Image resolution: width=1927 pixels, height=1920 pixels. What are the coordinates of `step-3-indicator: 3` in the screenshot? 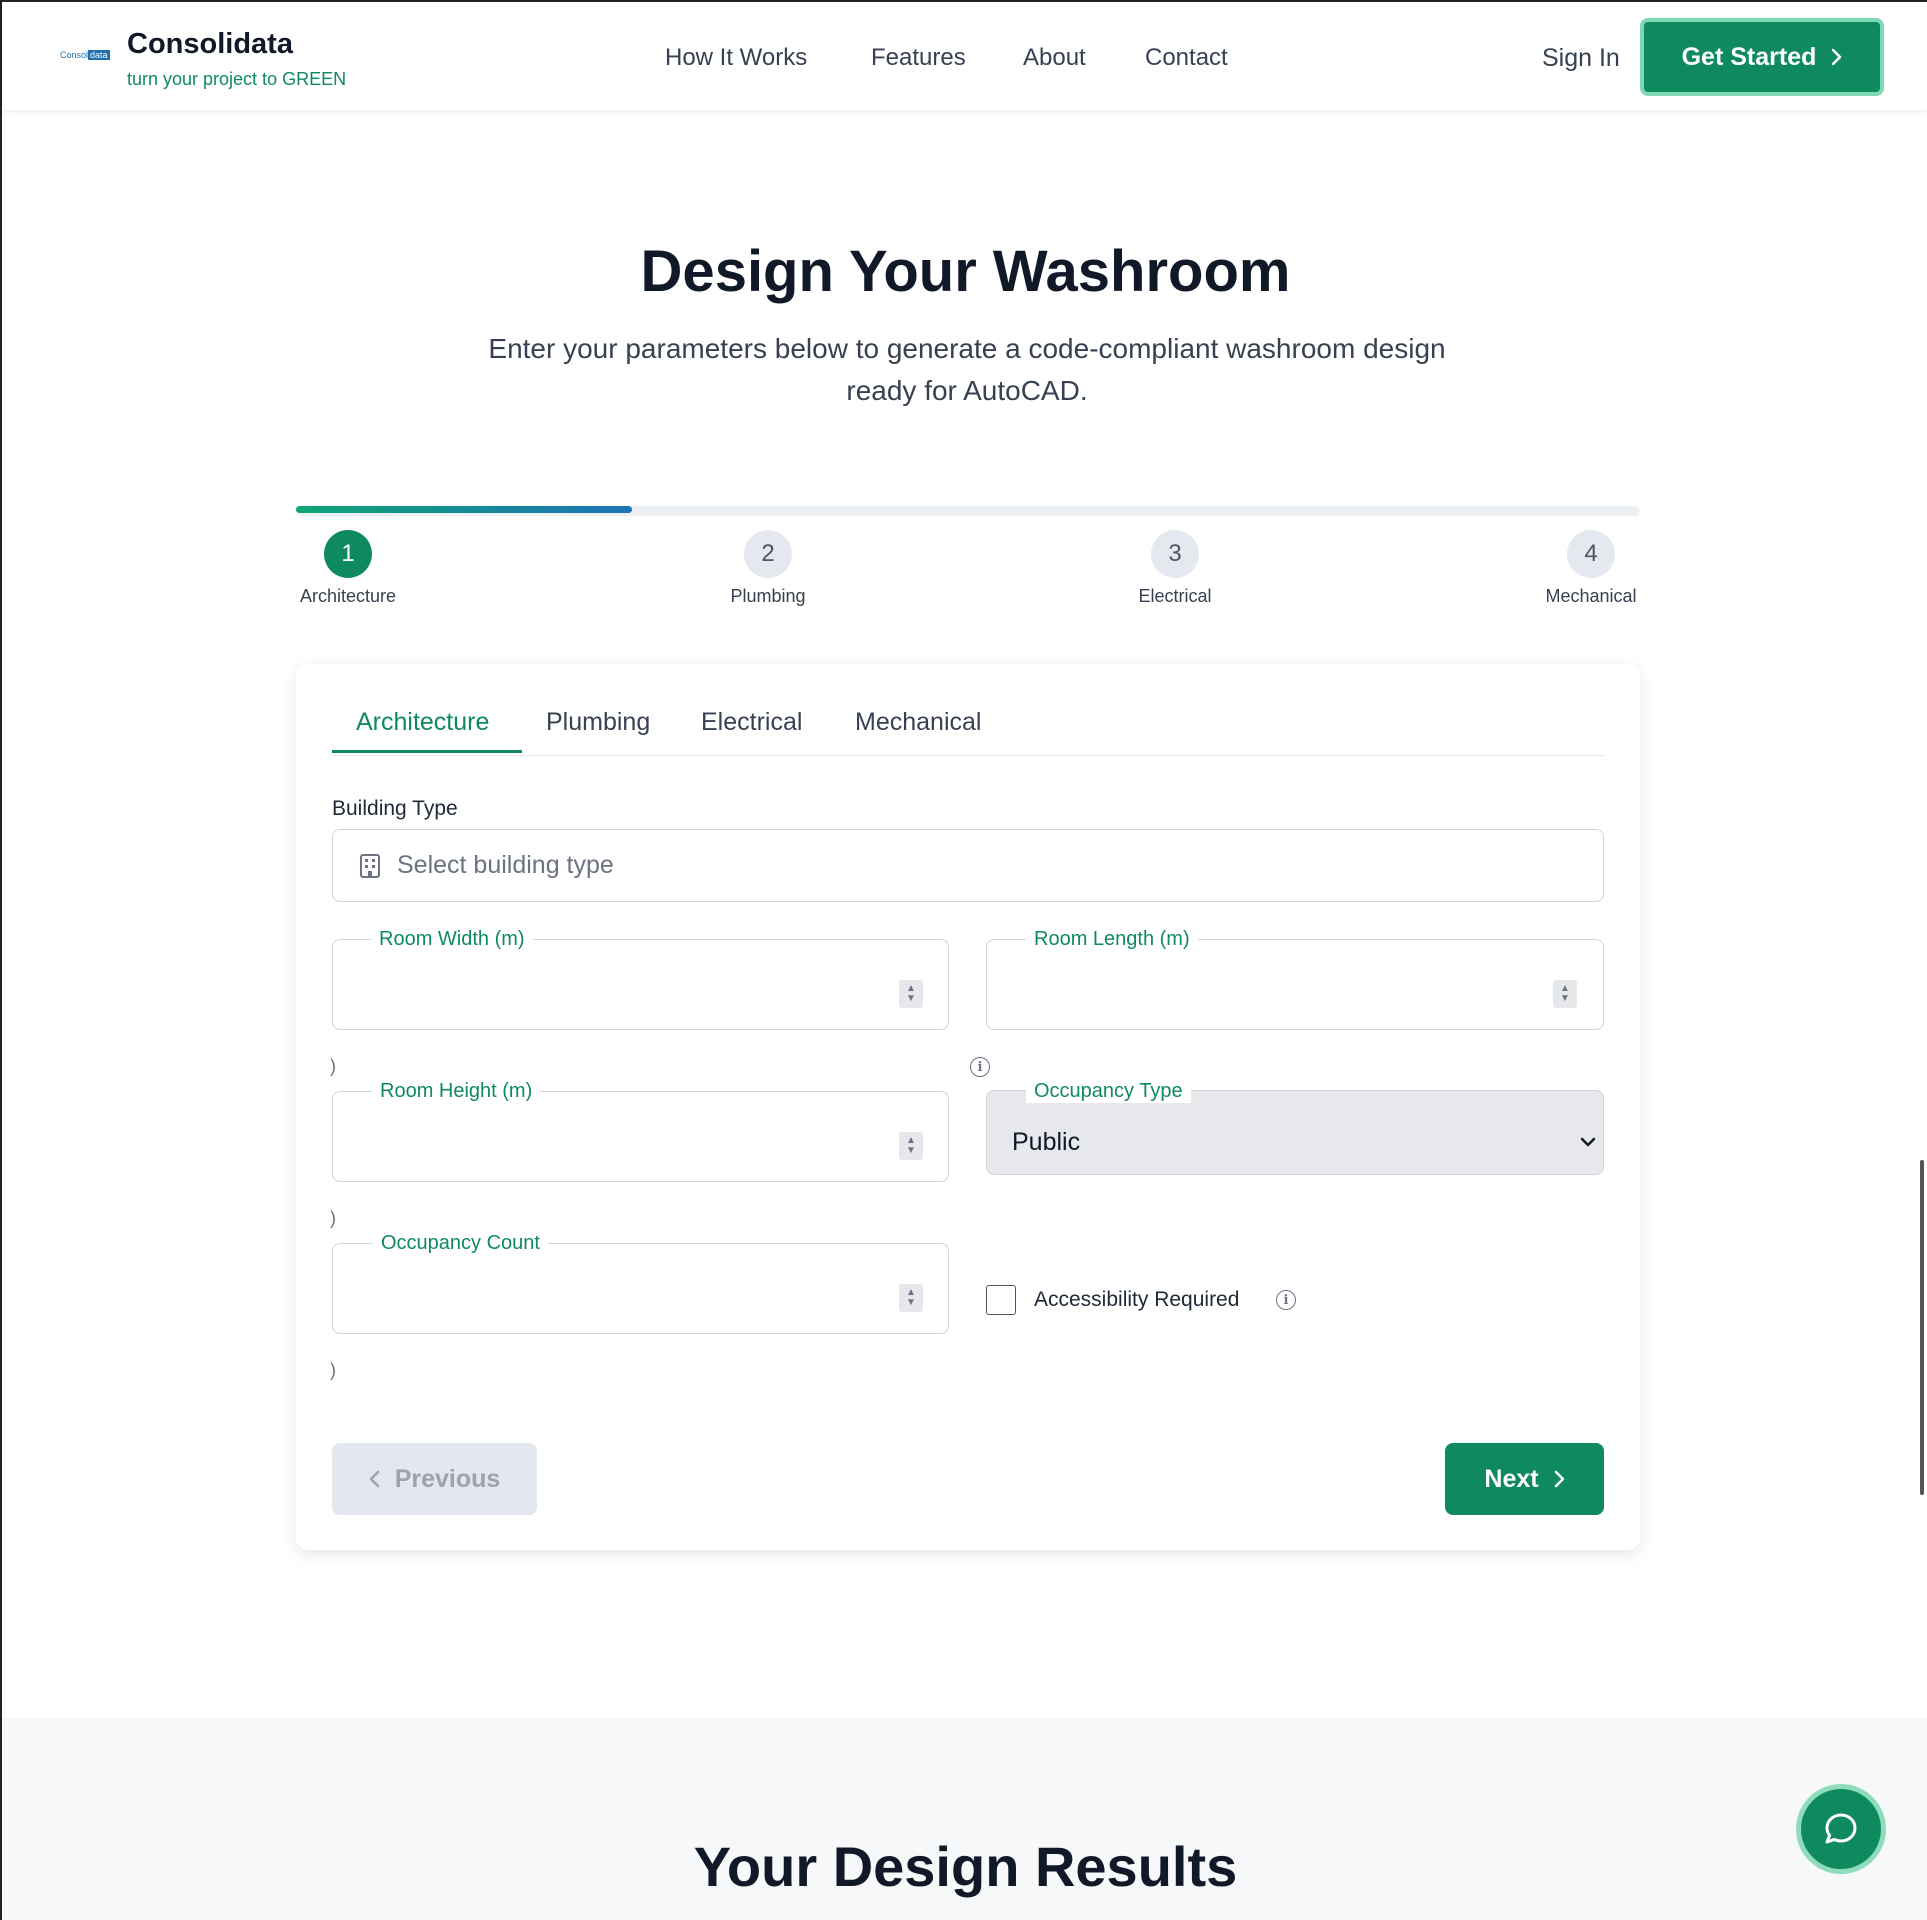 It's located at (1175, 554).